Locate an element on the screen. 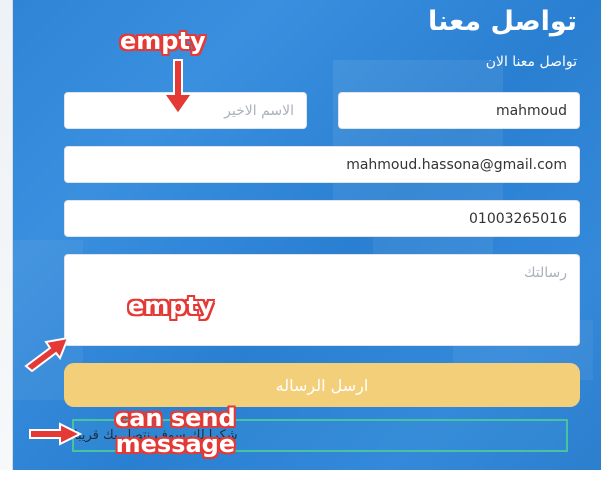 This screenshot has width=601, height=481. email-field: mahmoud.hassona@gmail.com is located at coordinates (322, 164).